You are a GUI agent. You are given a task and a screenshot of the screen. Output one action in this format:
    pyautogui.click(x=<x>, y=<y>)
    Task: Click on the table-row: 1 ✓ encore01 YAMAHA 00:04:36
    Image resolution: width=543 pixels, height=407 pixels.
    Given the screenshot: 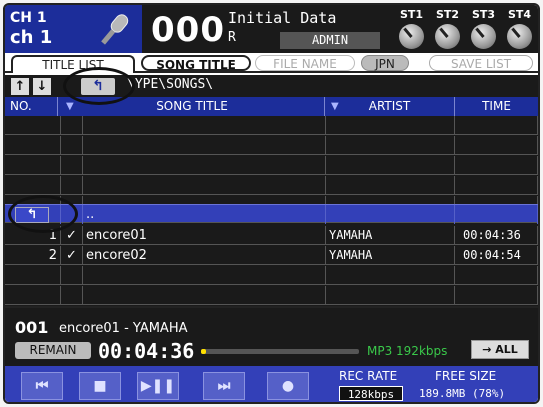 What is the action you would take?
    pyautogui.click(x=271, y=235)
    